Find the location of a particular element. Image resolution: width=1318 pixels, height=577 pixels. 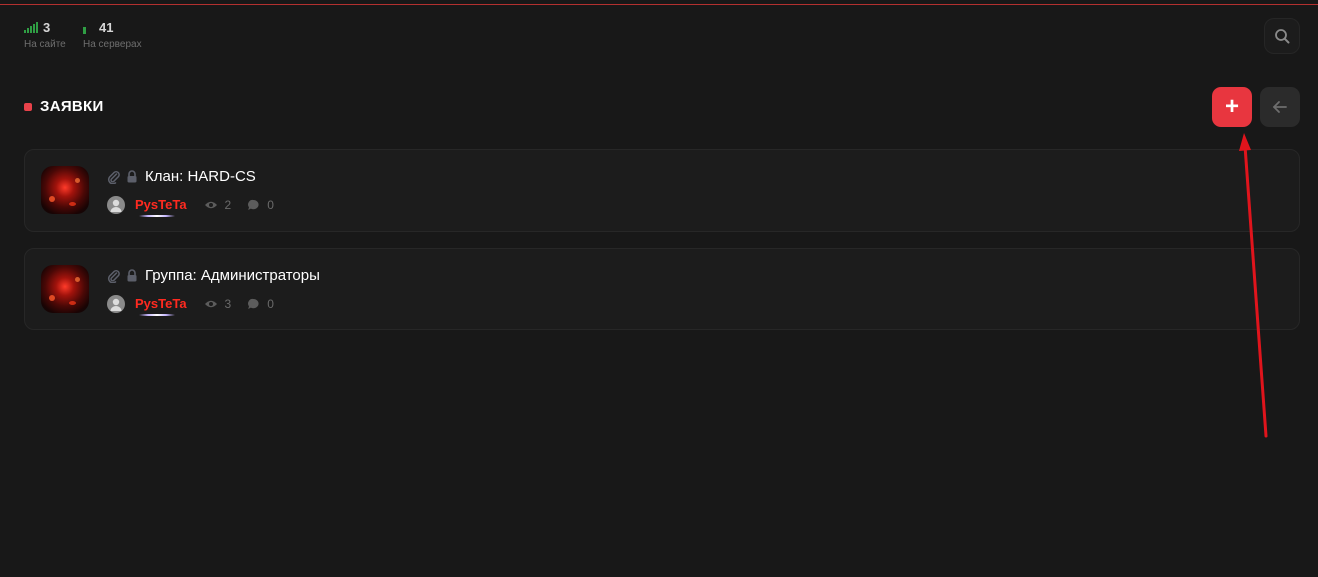

online-label: На сайте is located at coordinates (45, 44).